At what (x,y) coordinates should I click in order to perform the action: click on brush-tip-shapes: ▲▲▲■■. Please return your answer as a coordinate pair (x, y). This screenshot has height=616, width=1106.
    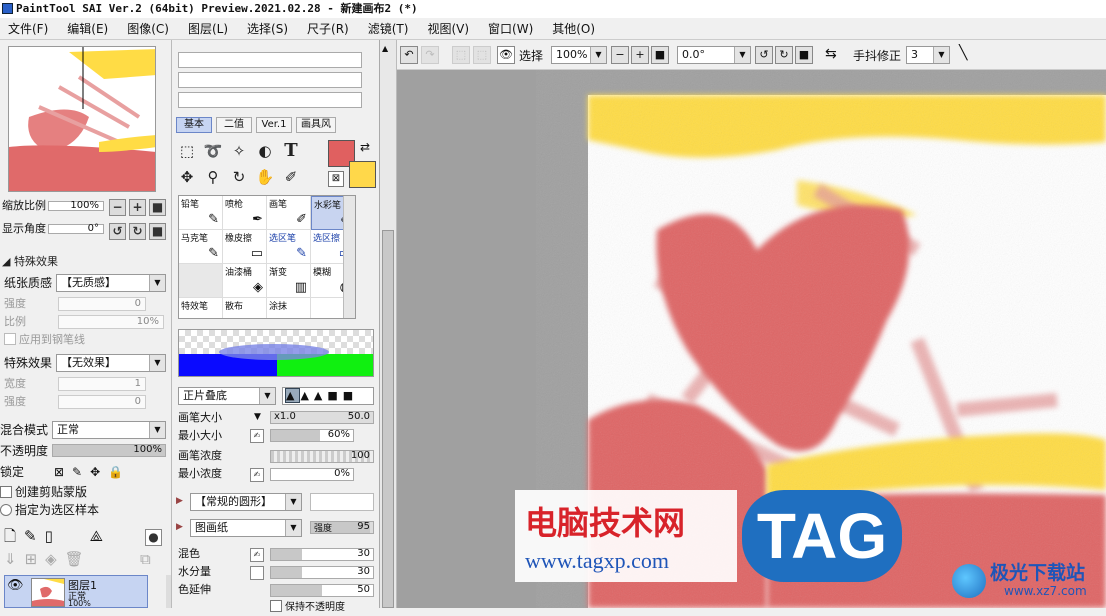
    Looking at the image, I should click on (328, 396).